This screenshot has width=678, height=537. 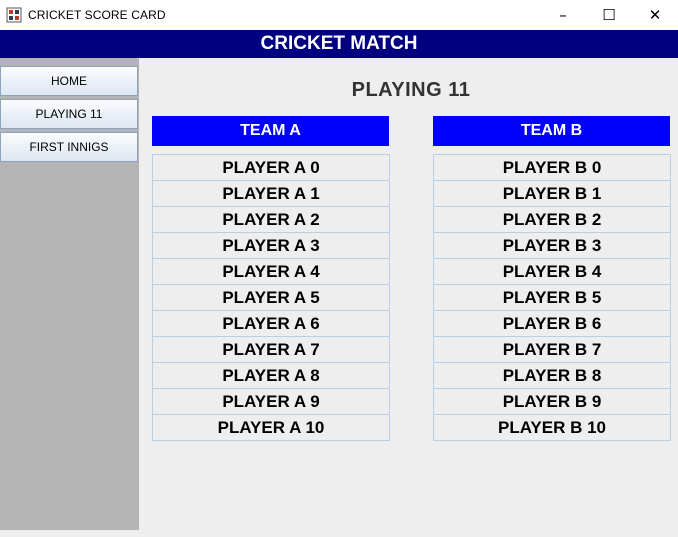 What do you see at coordinates (271, 245) in the screenshot?
I see `team-a-player-3: PLAYER A 3` at bounding box center [271, 245].